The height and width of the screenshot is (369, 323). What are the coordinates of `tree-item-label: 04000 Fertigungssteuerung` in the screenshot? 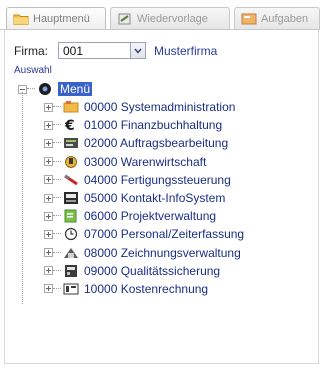 It's located at (157, 179).